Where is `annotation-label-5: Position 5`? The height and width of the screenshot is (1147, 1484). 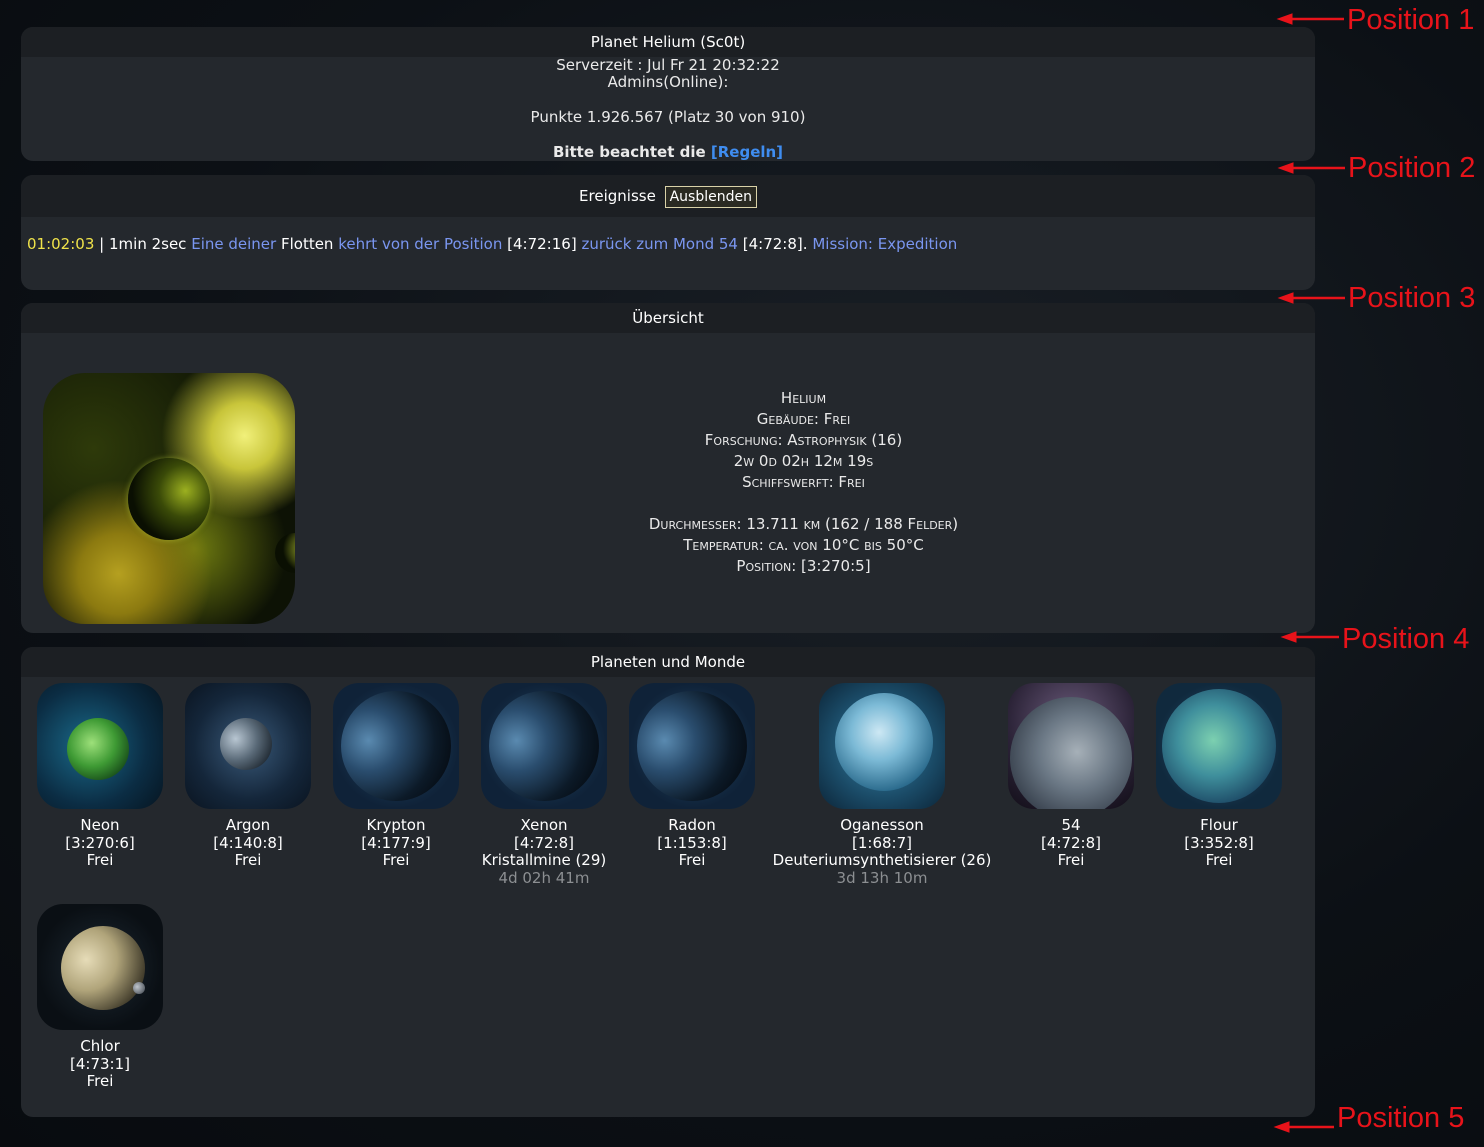 annotation-label-5: Position 5 is located at coordinates (1401, 1118).